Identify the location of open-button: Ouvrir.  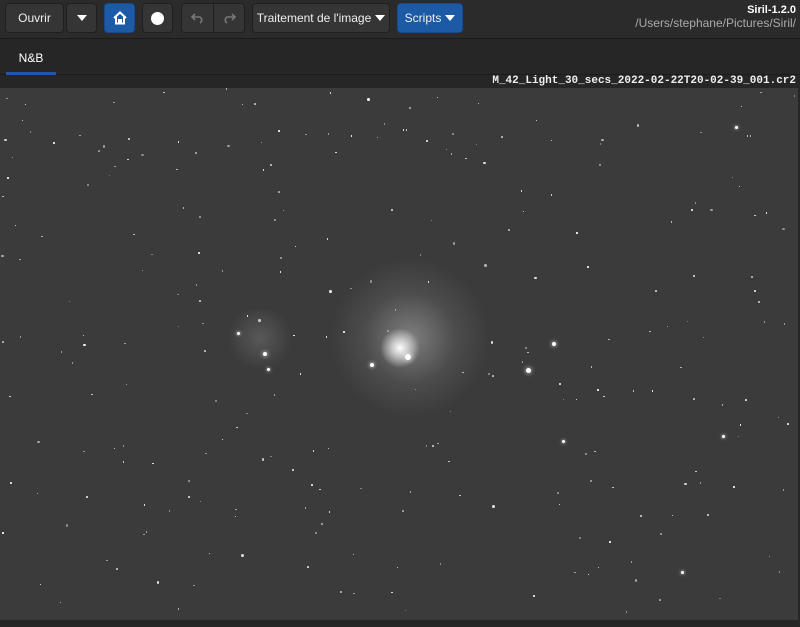
(34, 18).